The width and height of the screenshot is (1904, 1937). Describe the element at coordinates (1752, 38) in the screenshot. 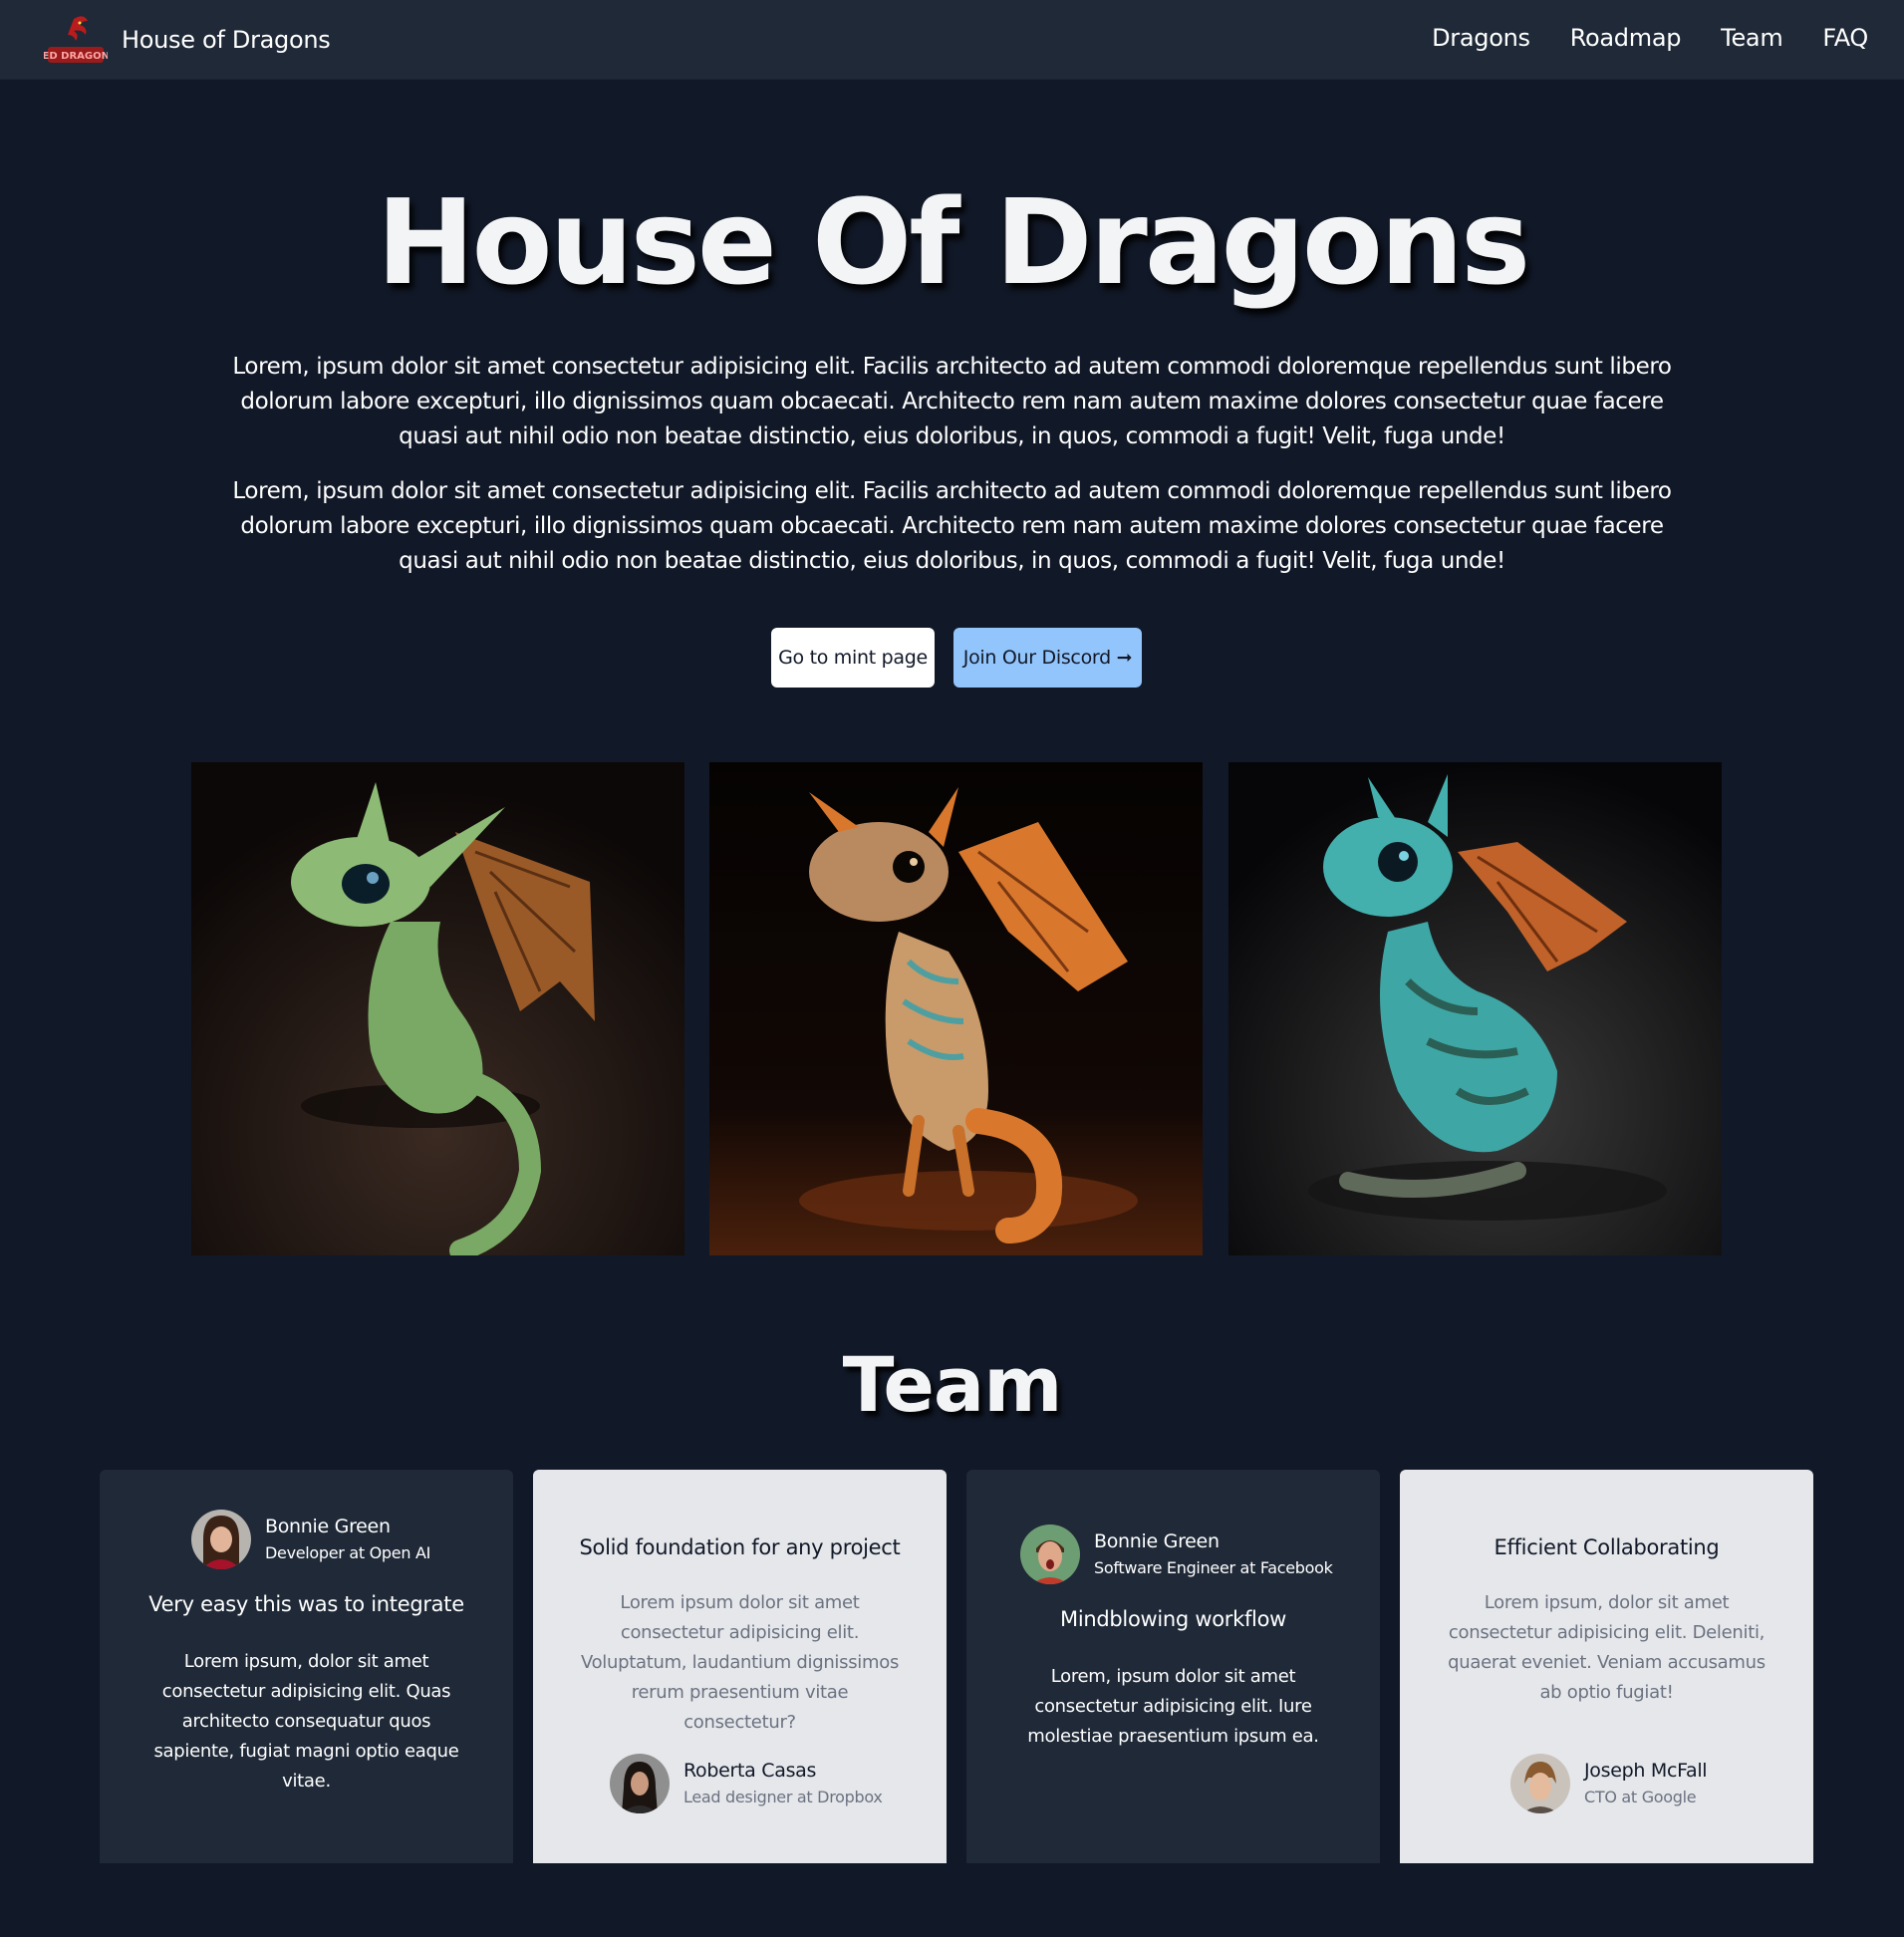

I see `nav-link-team: Team` at that location.